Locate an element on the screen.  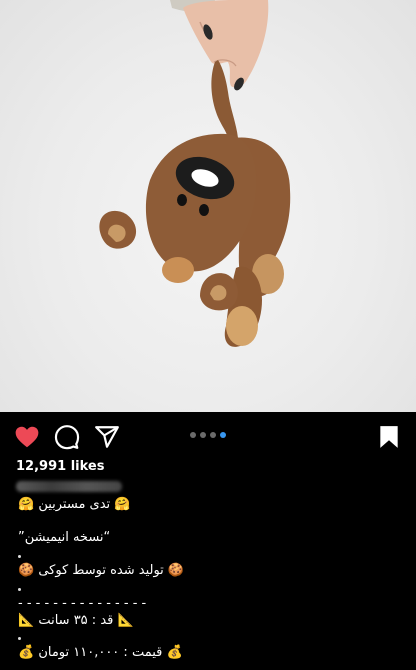
send-icon is located at coordinates (107, 437).